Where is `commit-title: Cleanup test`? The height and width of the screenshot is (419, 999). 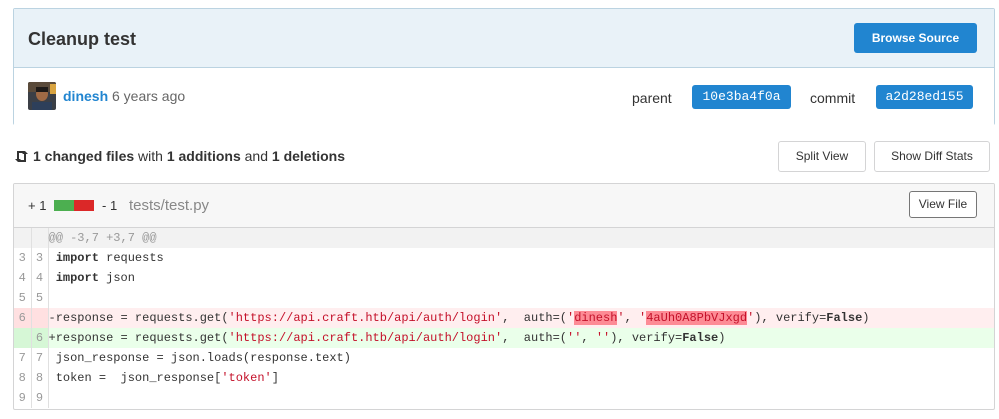 commit-title: Cleanup test is located at coordinates (82, 39).